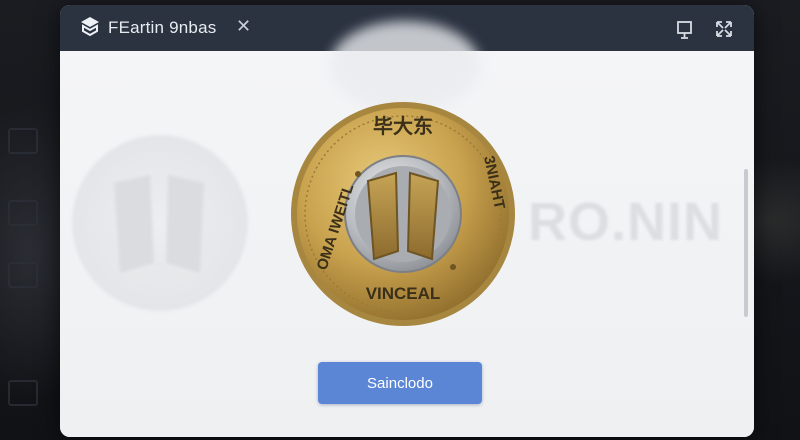  Describe the element at coordinates (160, 223) in the screenshot. I see `background-coin-ghost` at that location.